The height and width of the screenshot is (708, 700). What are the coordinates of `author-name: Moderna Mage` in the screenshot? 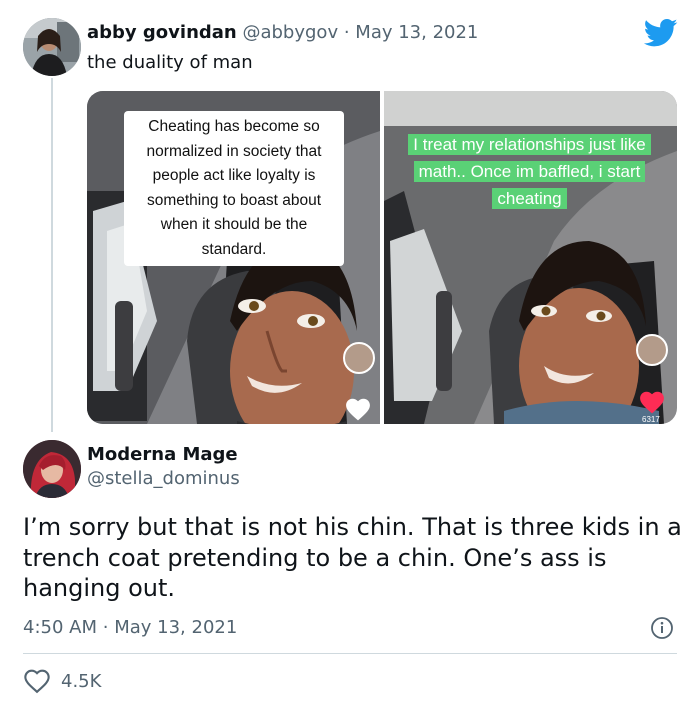 It's located at (162, 455).